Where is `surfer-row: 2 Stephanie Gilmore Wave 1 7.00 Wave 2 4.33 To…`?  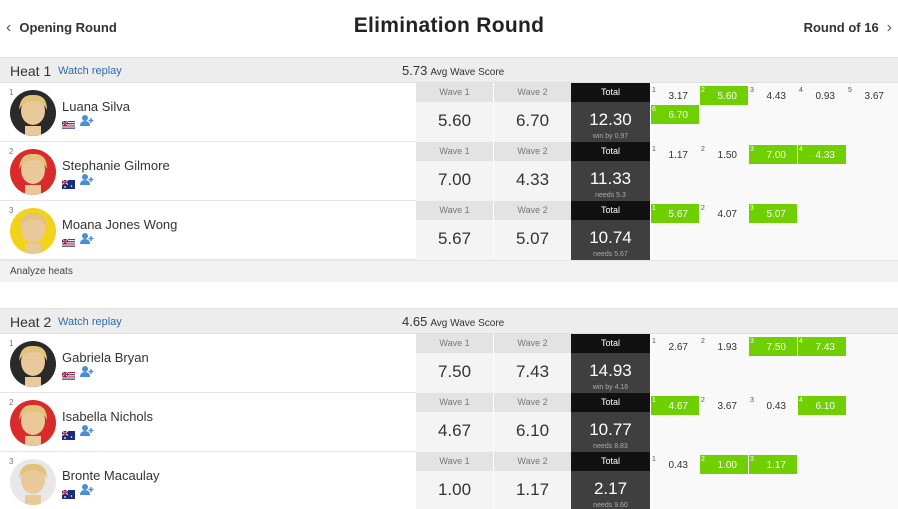 surfer-row: 2 Stephanie Gilmore Wave 1 7.00 Wave 2 4.33 To… is located at coordinates (449, 171).